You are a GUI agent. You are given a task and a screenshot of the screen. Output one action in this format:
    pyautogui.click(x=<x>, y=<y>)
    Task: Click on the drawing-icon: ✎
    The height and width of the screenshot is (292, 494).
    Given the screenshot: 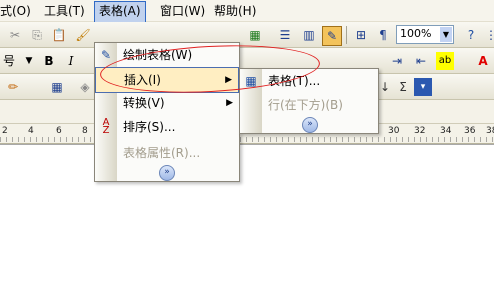 What is the action you would take?
    pyautogui.click(x=332, y=36)
    